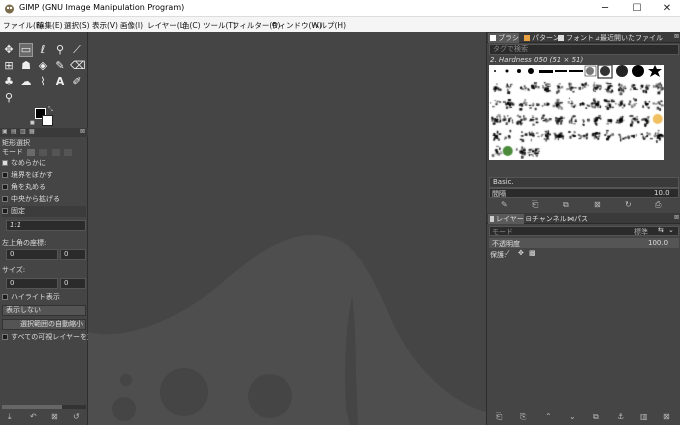 The height and width of the screenshot is (425, 680). I want to click on layer-mode-row: モード 標準 ⇆ ⌄, so click(584, 231).